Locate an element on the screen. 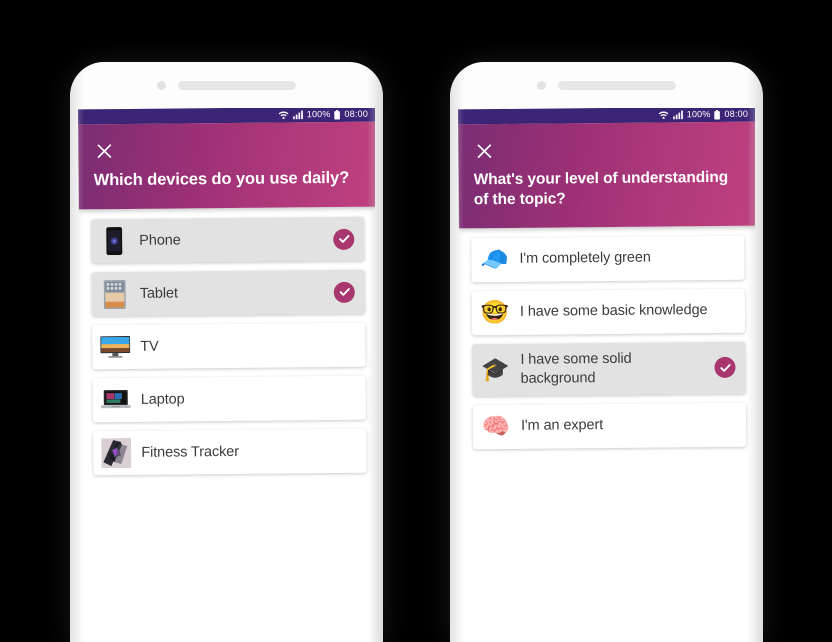 The image size is (832, 642). page-title: Which devices do you use daily? is located at coordinates (221, 179).